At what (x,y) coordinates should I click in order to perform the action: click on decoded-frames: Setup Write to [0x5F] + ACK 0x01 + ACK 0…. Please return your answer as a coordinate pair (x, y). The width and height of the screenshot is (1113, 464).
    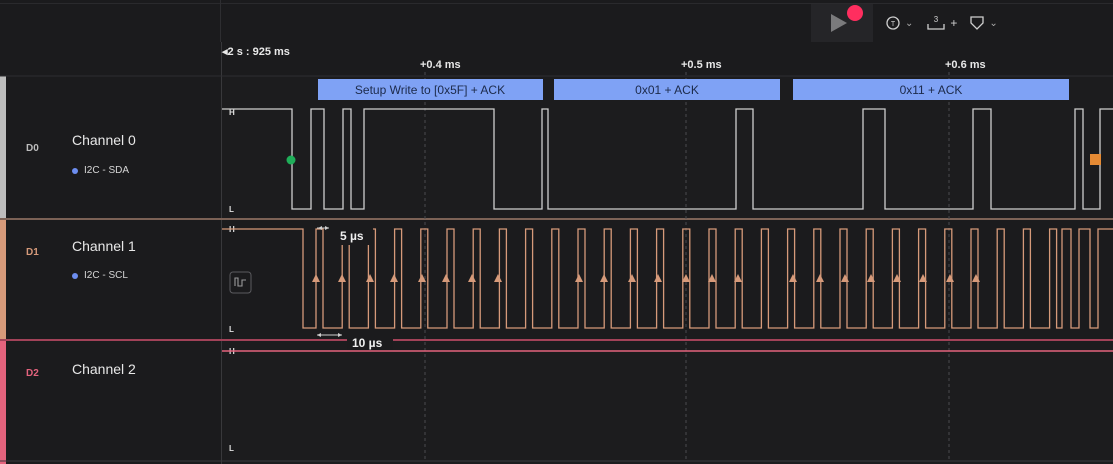
    Looking at the image, I should click on (693, 89).